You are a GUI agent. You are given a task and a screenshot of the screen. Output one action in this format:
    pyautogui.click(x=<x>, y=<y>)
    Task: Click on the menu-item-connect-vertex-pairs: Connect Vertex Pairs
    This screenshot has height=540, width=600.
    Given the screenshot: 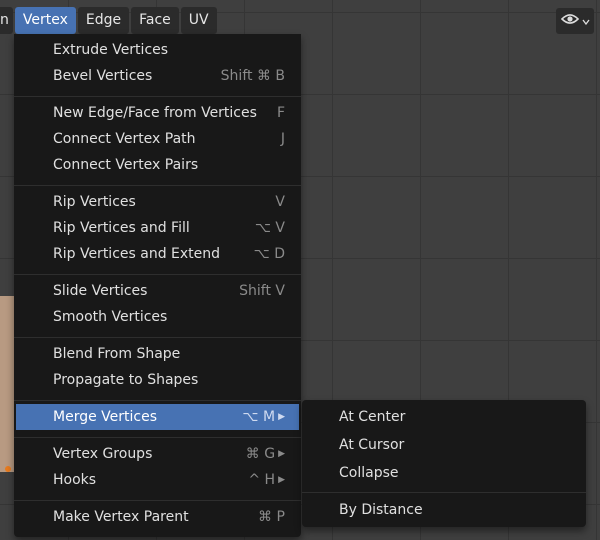 What is the action you would take?
    pyautogui.click(x=157, y=165)
    